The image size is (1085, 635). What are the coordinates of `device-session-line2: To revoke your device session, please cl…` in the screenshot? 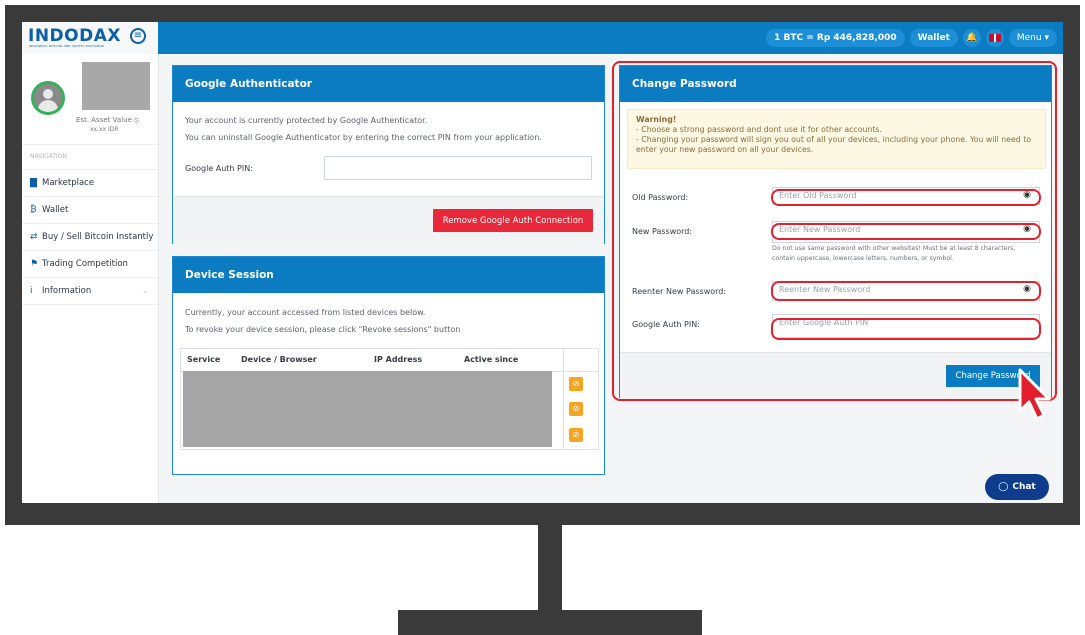 It's located at (323, 329).